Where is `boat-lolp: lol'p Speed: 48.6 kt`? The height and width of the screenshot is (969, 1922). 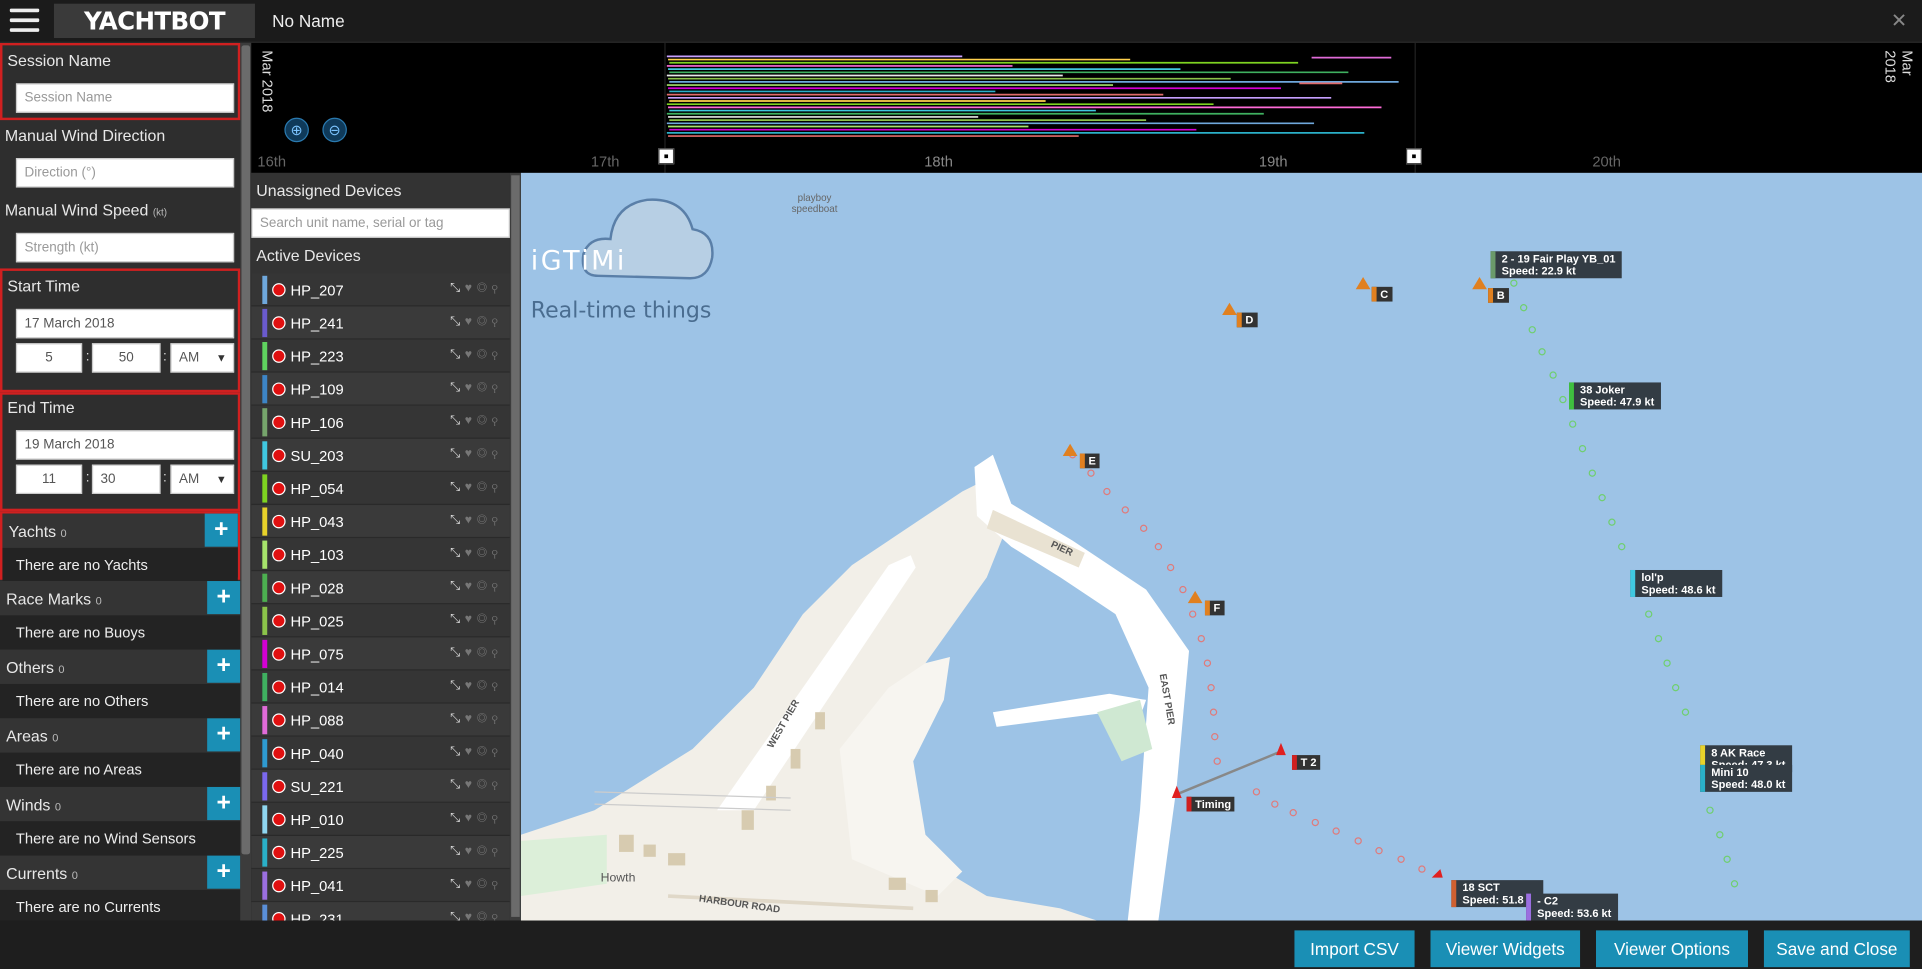 boat-lolp: lol'p Speed: 48.6 kt is located at coordinates (1676, 583).